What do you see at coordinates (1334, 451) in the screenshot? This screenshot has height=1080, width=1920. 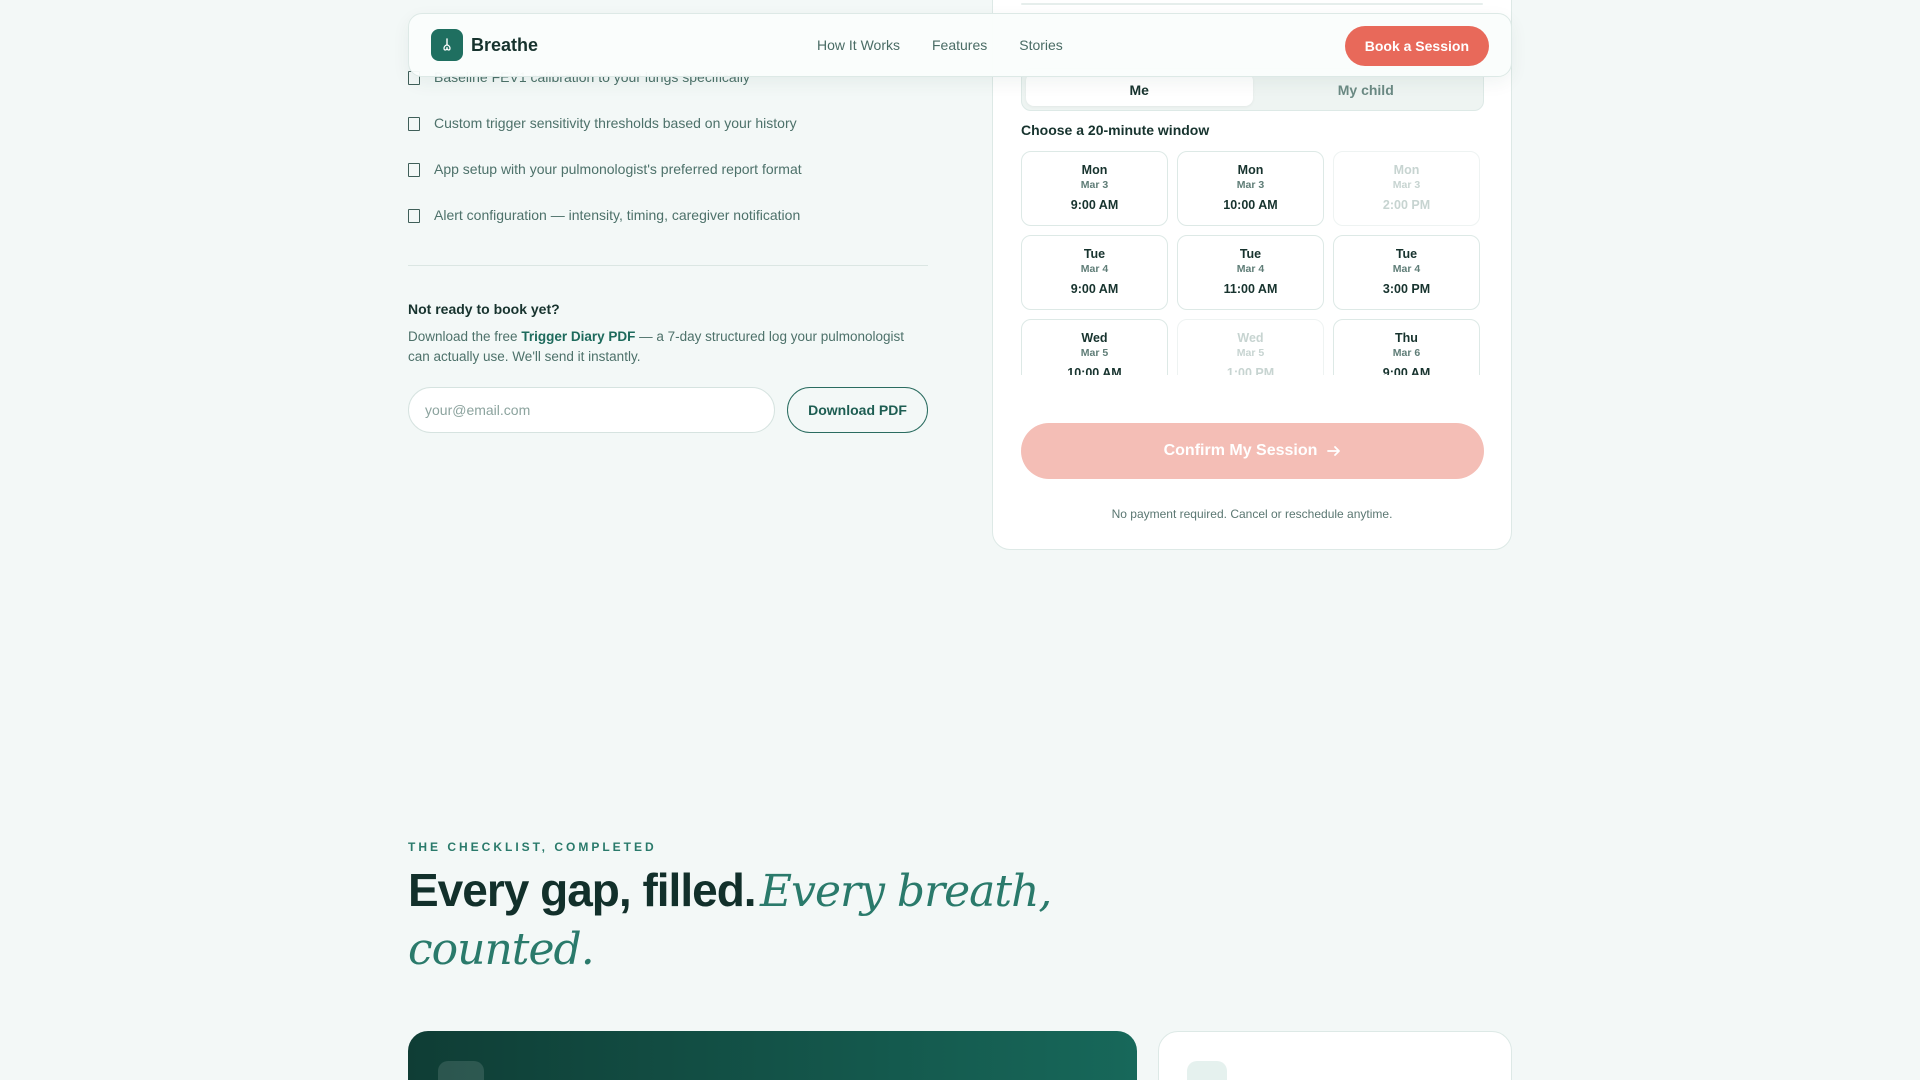 I see `arrow-right-icon` at bounding box center [1334, 451].